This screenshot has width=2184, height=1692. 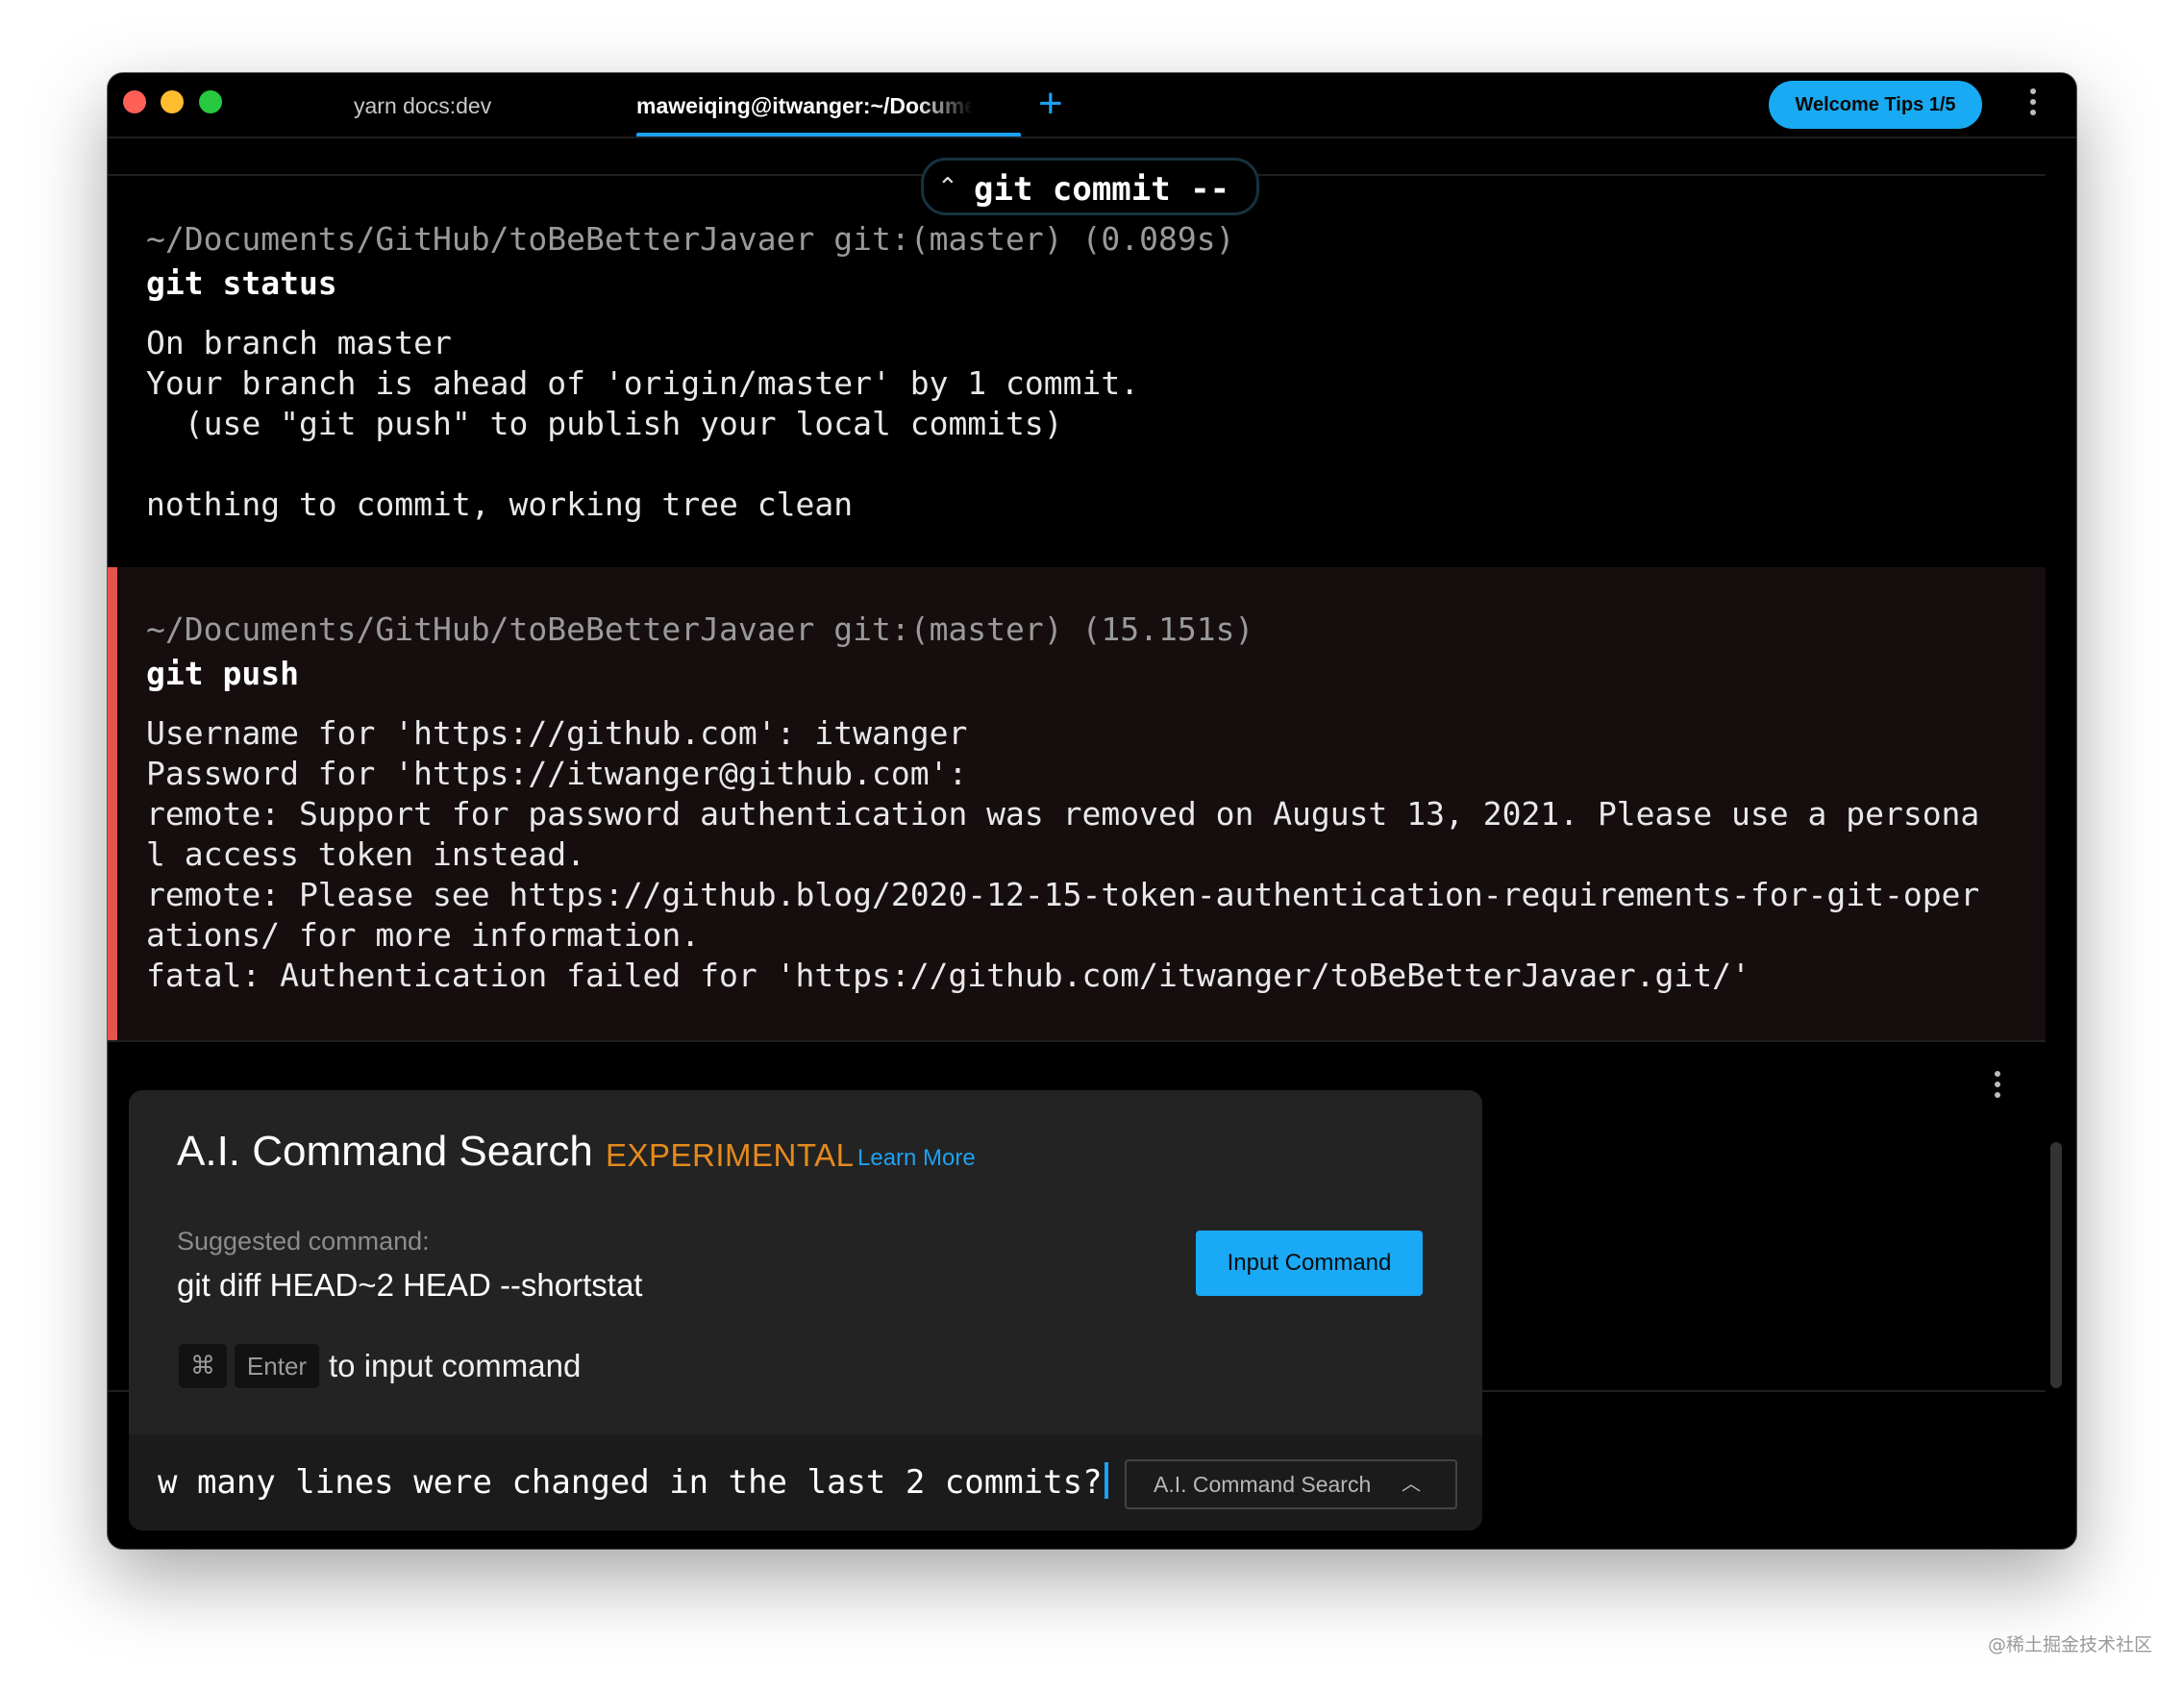 I want to click on search-mode-dropdown: A.I. Command Search ︿, so click(x=1291, y=1484).